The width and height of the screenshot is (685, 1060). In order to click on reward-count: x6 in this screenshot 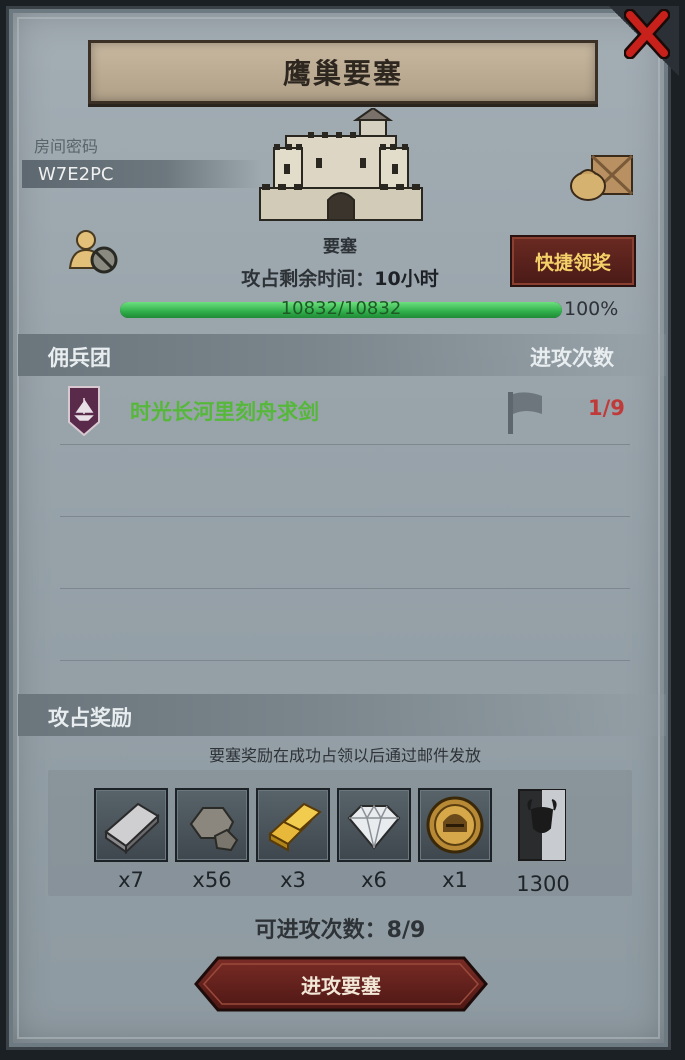, I will do `click(374, 880)`.